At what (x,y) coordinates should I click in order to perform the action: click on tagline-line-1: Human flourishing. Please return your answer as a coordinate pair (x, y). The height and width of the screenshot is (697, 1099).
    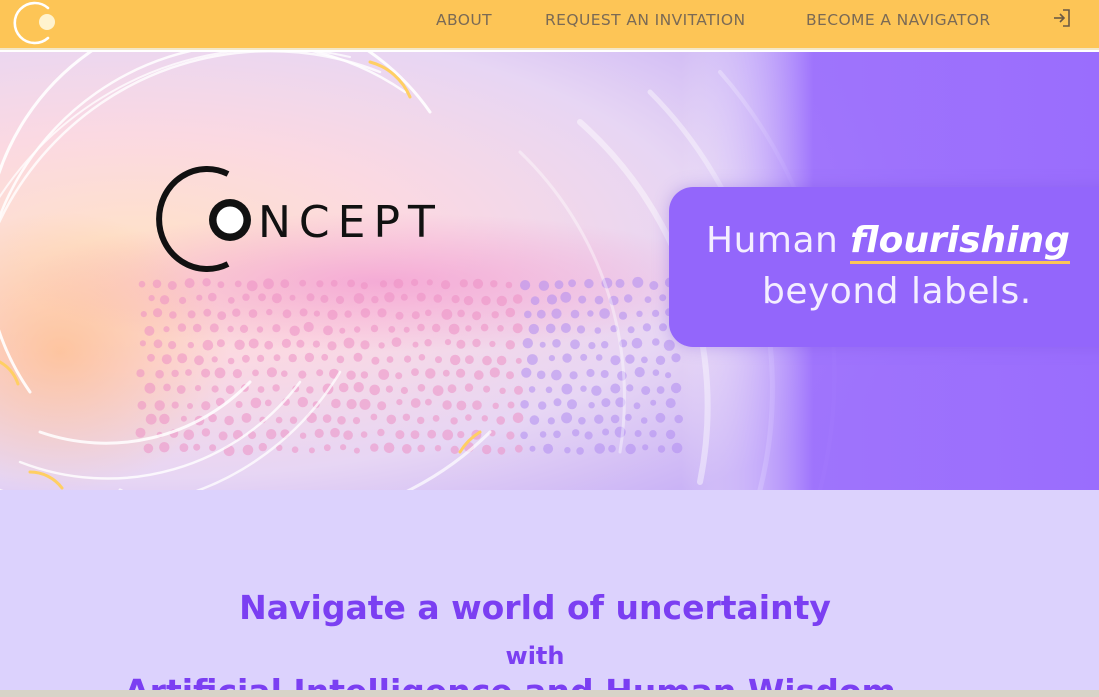
    Looking at the image, I should click on (888, 242).